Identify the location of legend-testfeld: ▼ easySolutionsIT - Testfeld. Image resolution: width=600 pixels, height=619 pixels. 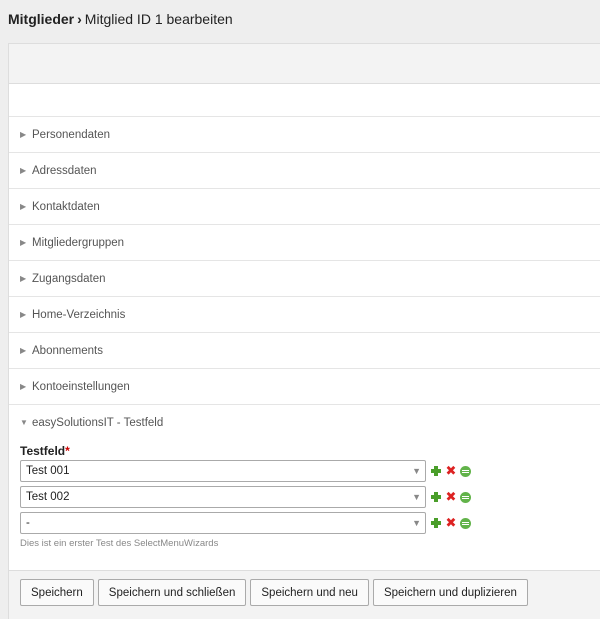
(304, 422).